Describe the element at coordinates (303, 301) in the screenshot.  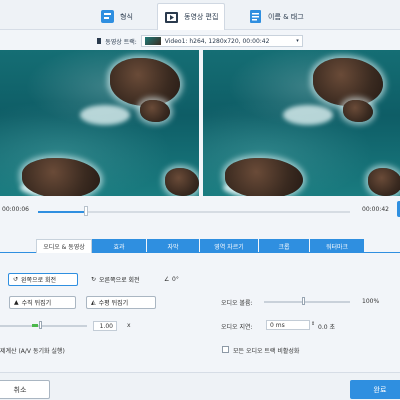
I see `volume-slider-handle` at that location.